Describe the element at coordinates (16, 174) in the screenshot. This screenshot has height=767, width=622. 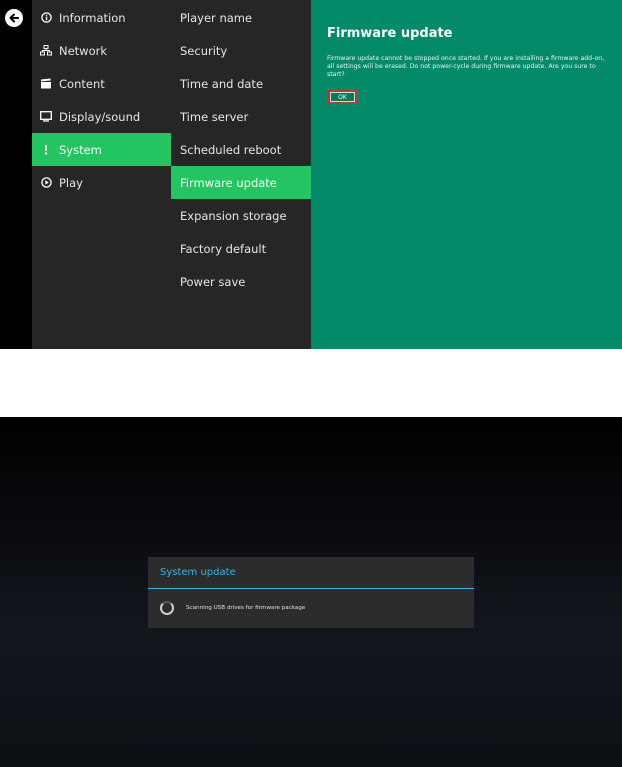
I see `back-rail` at that location.